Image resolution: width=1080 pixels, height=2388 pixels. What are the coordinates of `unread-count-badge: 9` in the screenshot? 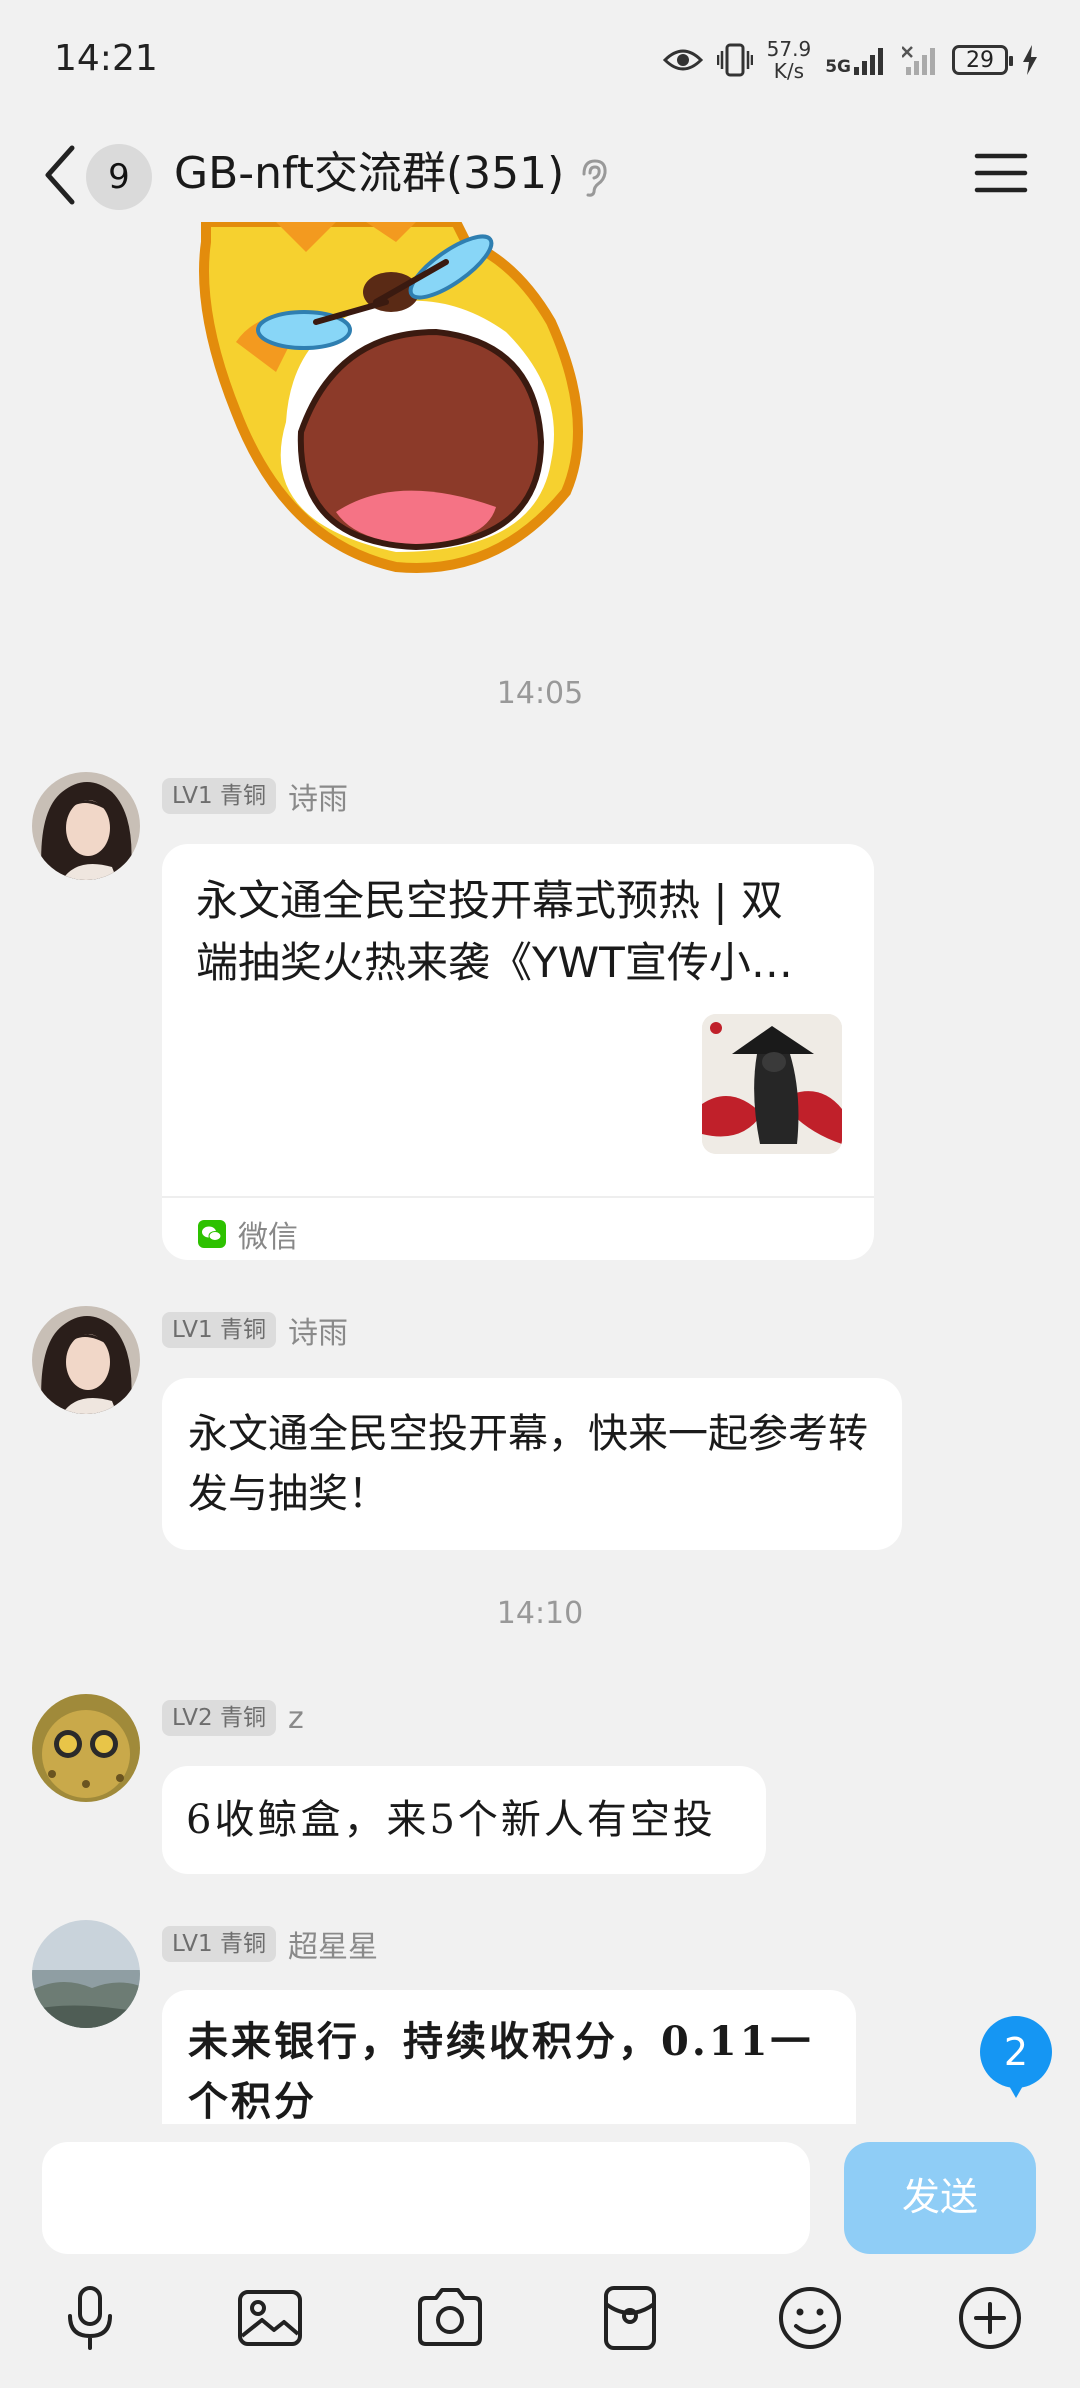 It's located at (119, 177).